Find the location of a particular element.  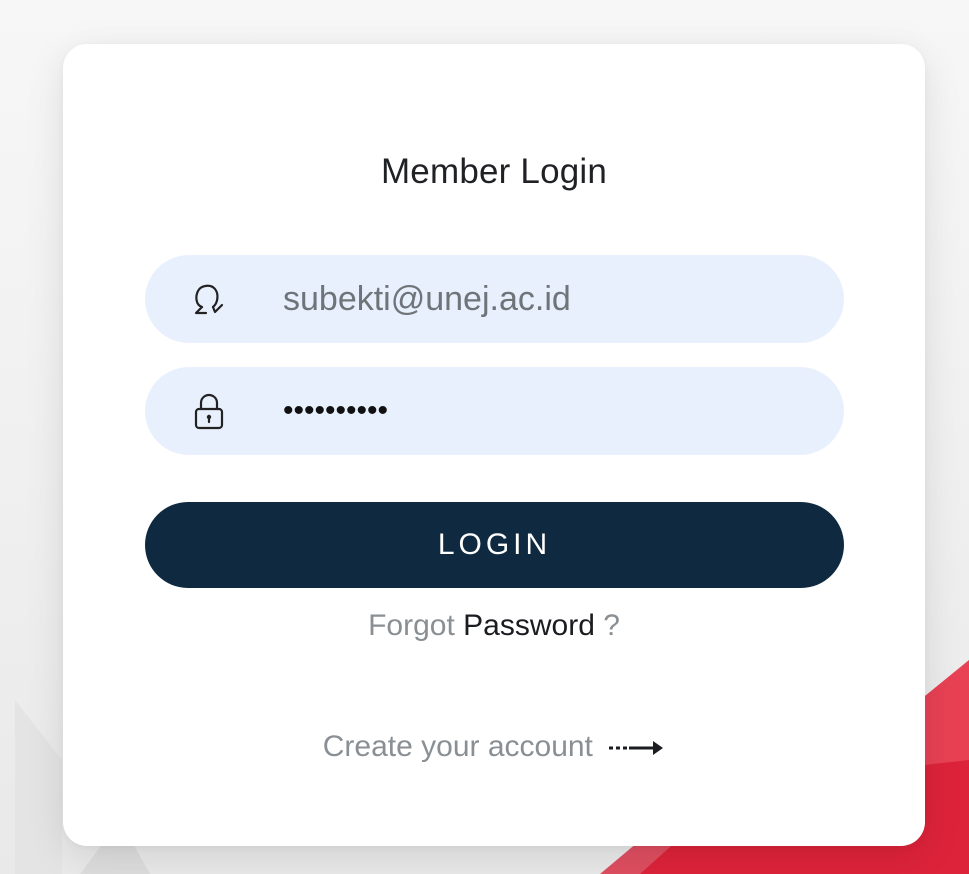

forgot-password: Forgot Password ? is located at coordinates (494, 626).